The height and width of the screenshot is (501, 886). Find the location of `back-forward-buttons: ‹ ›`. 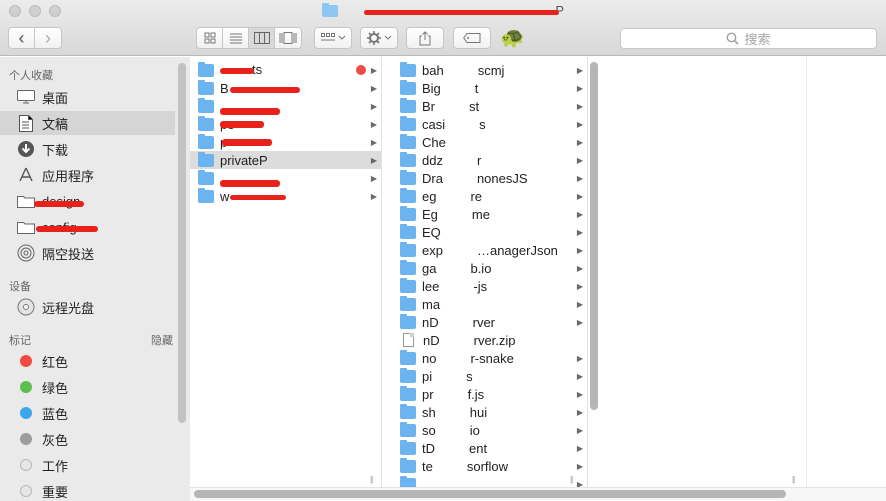

back-forward-buttons: ‹ › is located at coordinates (35, 38).